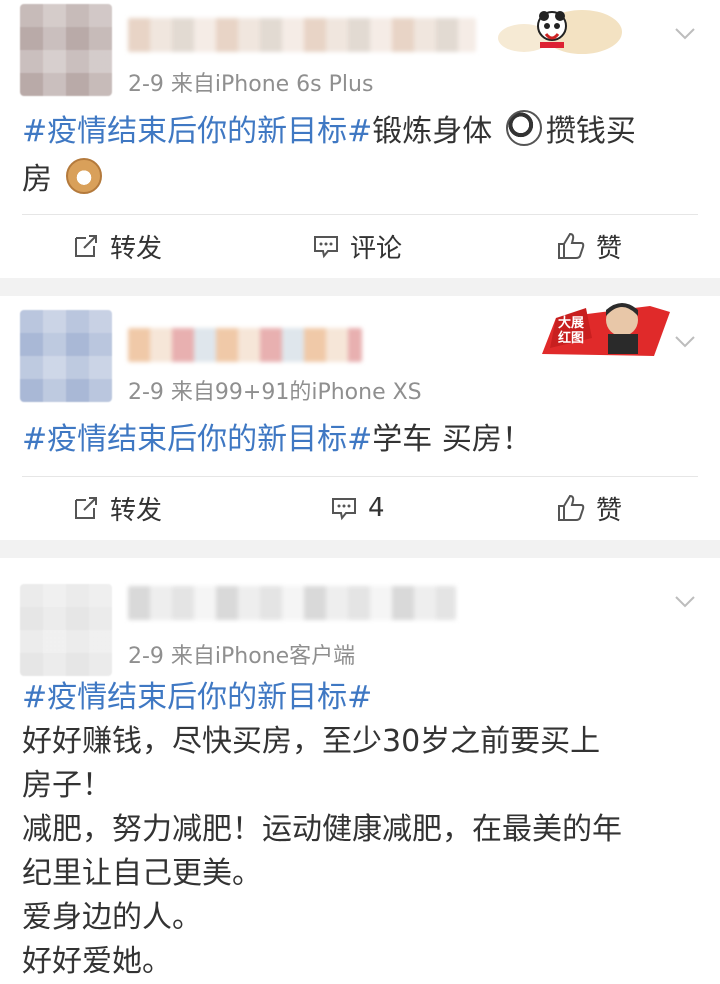  I want to click on action-bar: 转发 4 赞, so click(360, 508).